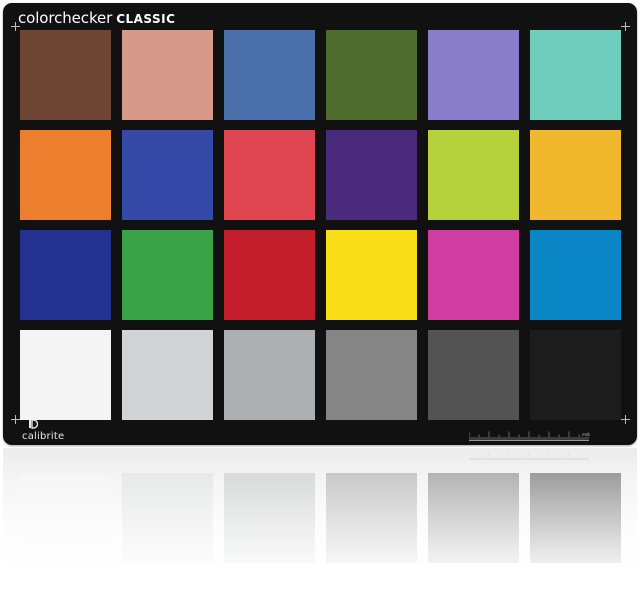 The width and height of the screenshot is (640, 593). Describe the element at coordinates (36, 18) in the screenshot. I see `brand-word-color: color` at that location.